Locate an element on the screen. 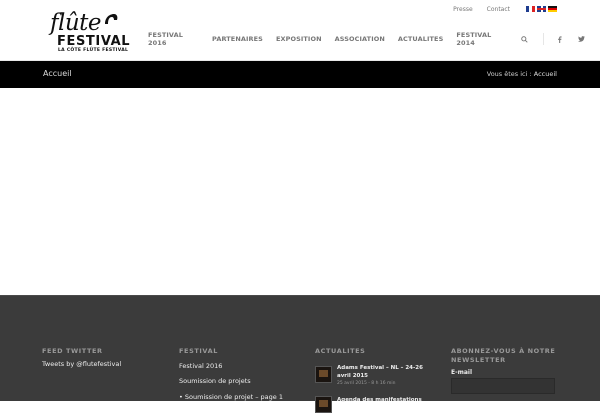 The width and height of the screenshot is (600, 413). page-title: Accueil is located at coordinates (57, 73).